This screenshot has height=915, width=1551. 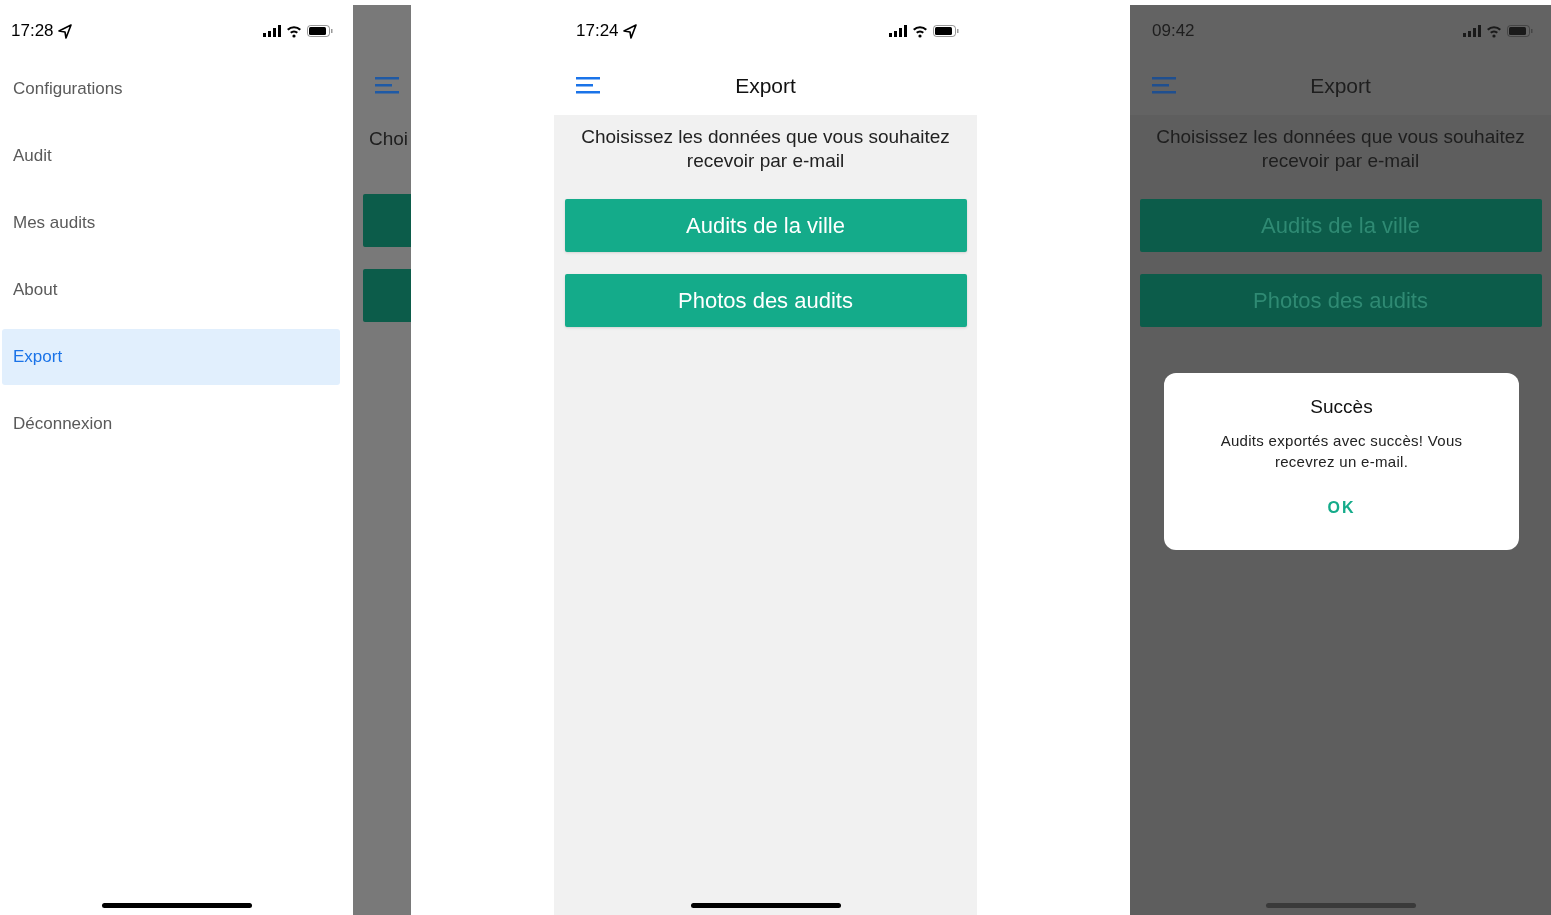 I want to click on status-time: 09:42, so click(x=1173, y=31).